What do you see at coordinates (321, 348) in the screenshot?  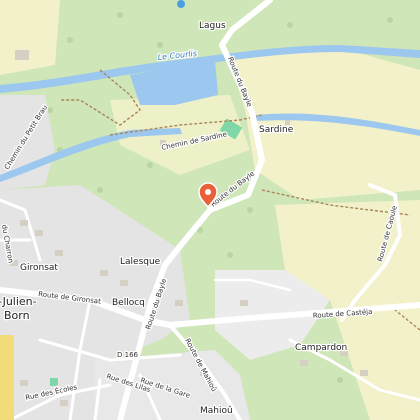 I see `place-label-campardon: Campardon` at bounding box center [321, 348].